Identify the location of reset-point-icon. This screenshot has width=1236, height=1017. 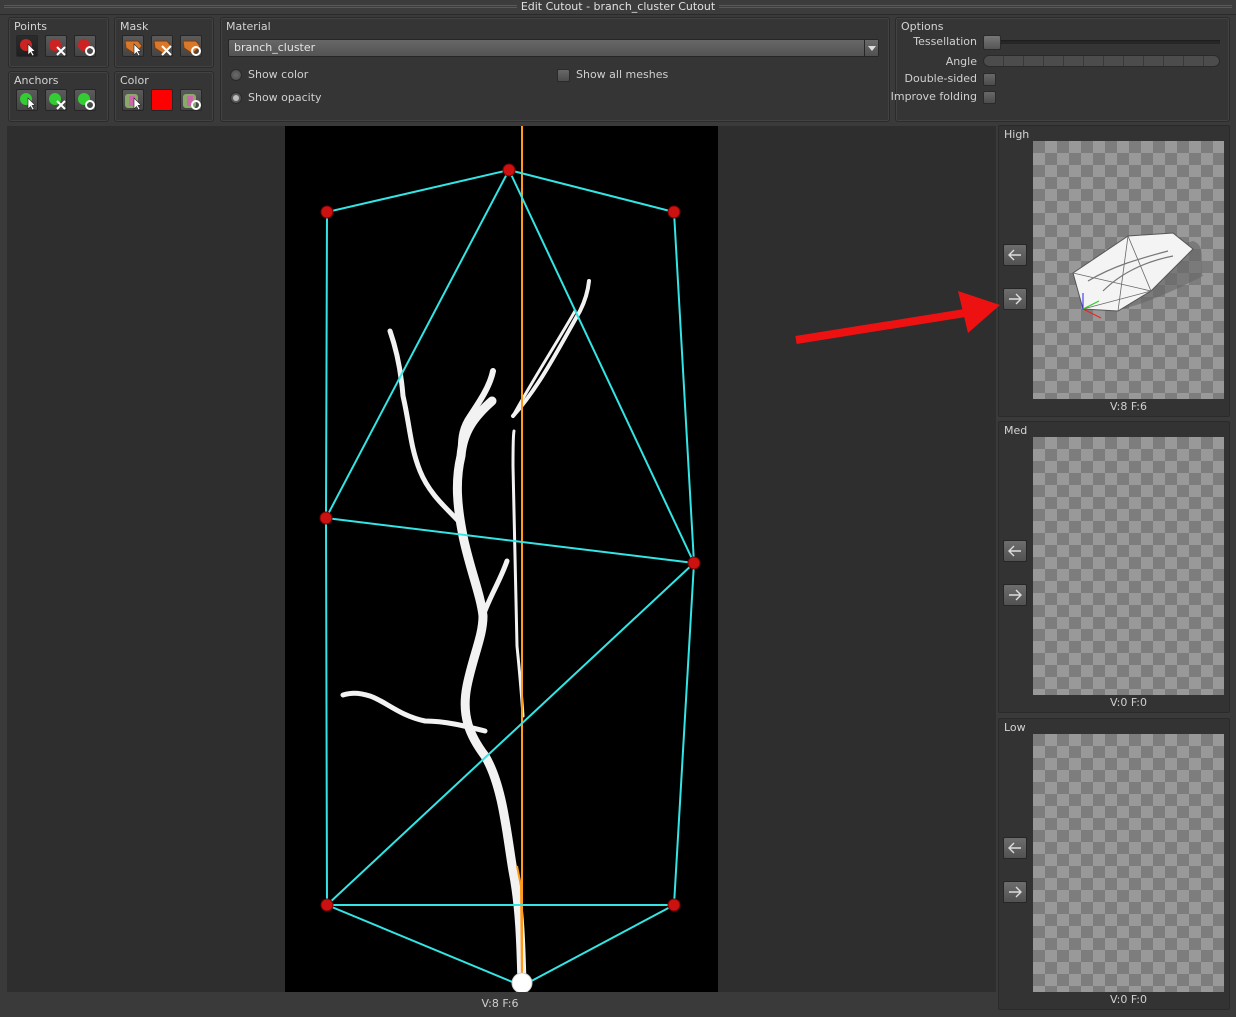
(86, 47).